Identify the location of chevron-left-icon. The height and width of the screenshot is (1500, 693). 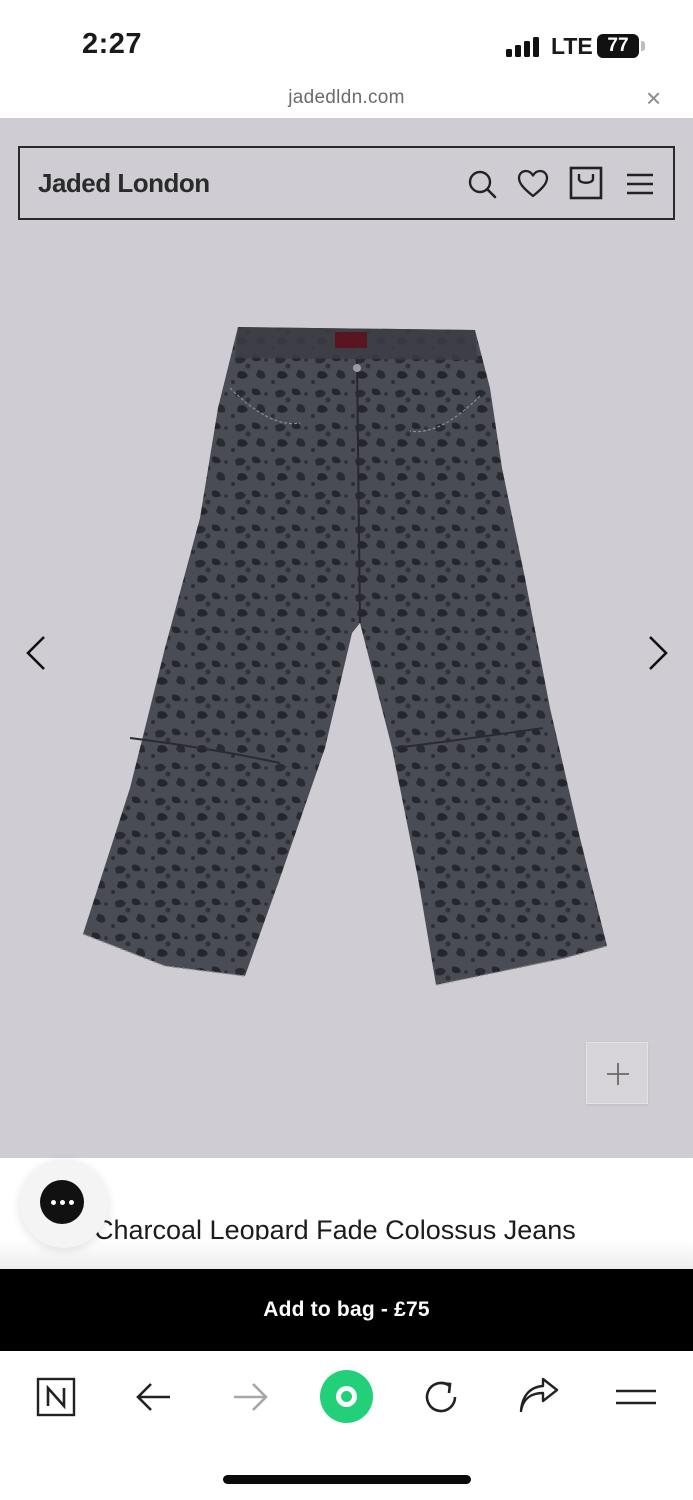
(37, 653).